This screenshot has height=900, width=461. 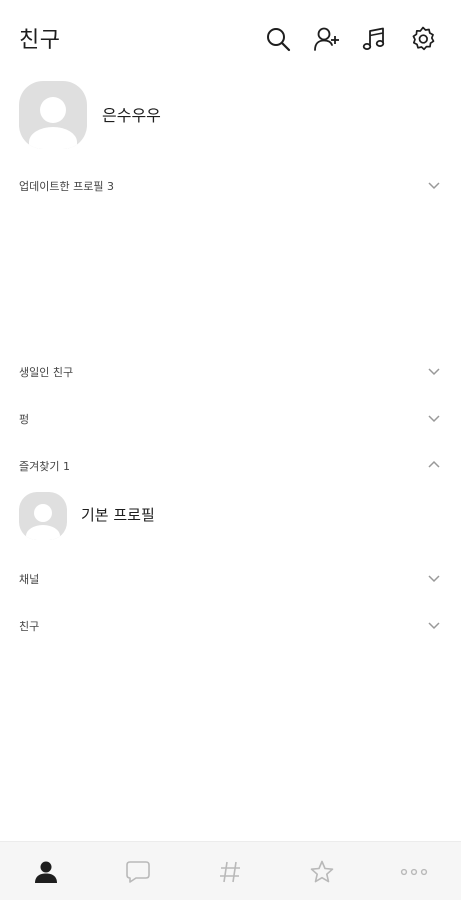 I want to click on add-friend-icon, so click(x=327, y=39).